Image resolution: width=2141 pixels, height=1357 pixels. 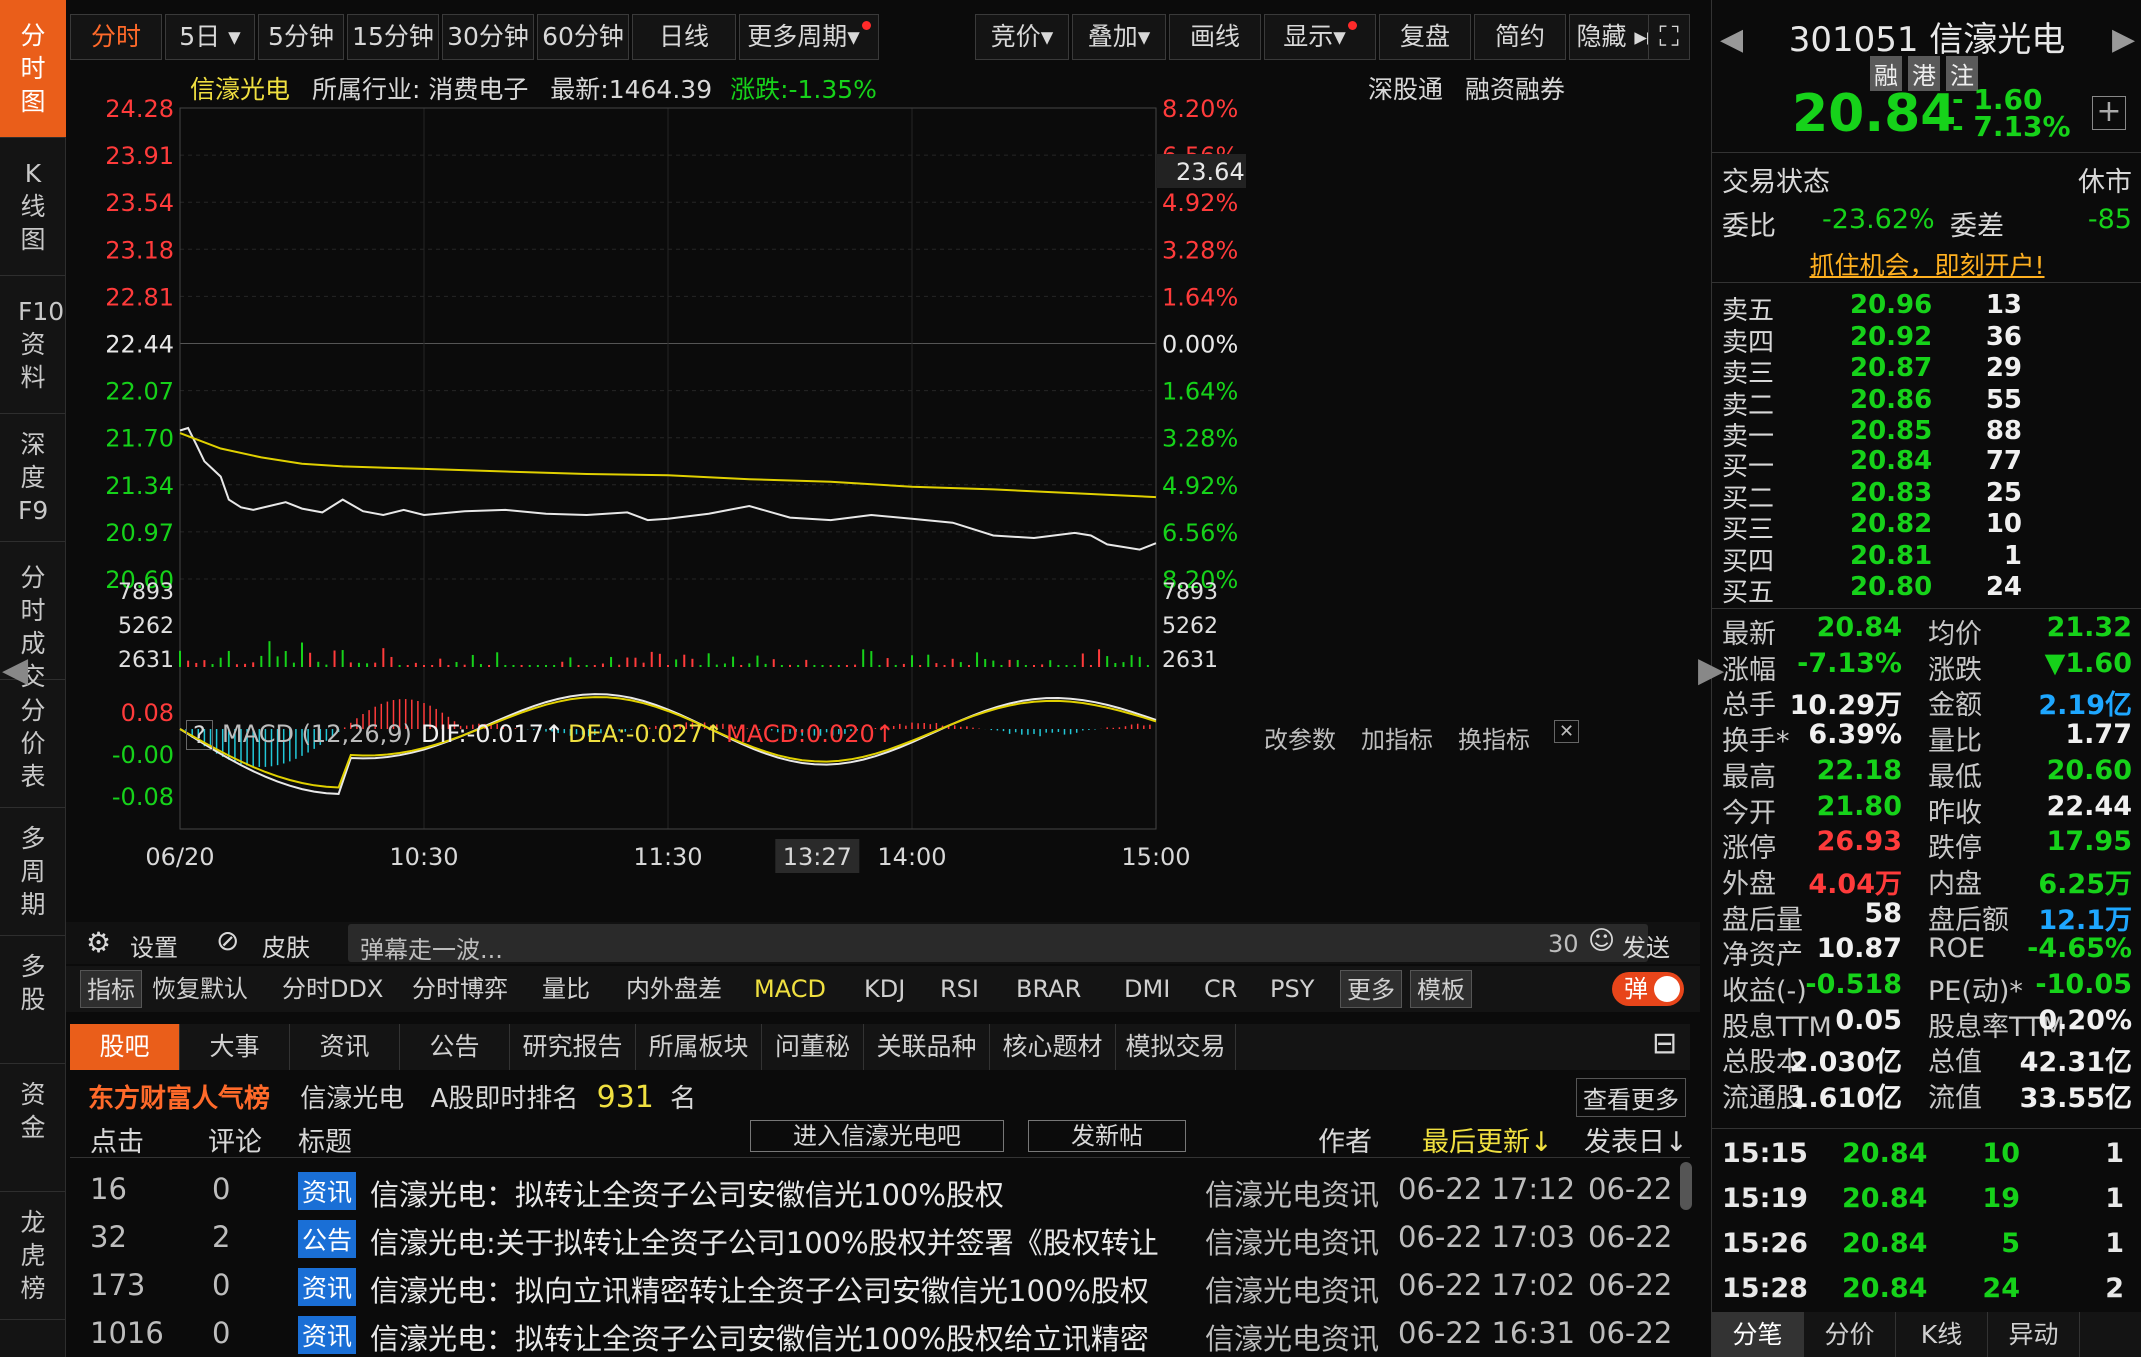 What do you see at coordinates (1758, 1334) in the screenshot?
I see `quote-tab-0: 分笔` at bounding box center [1758, 1334].